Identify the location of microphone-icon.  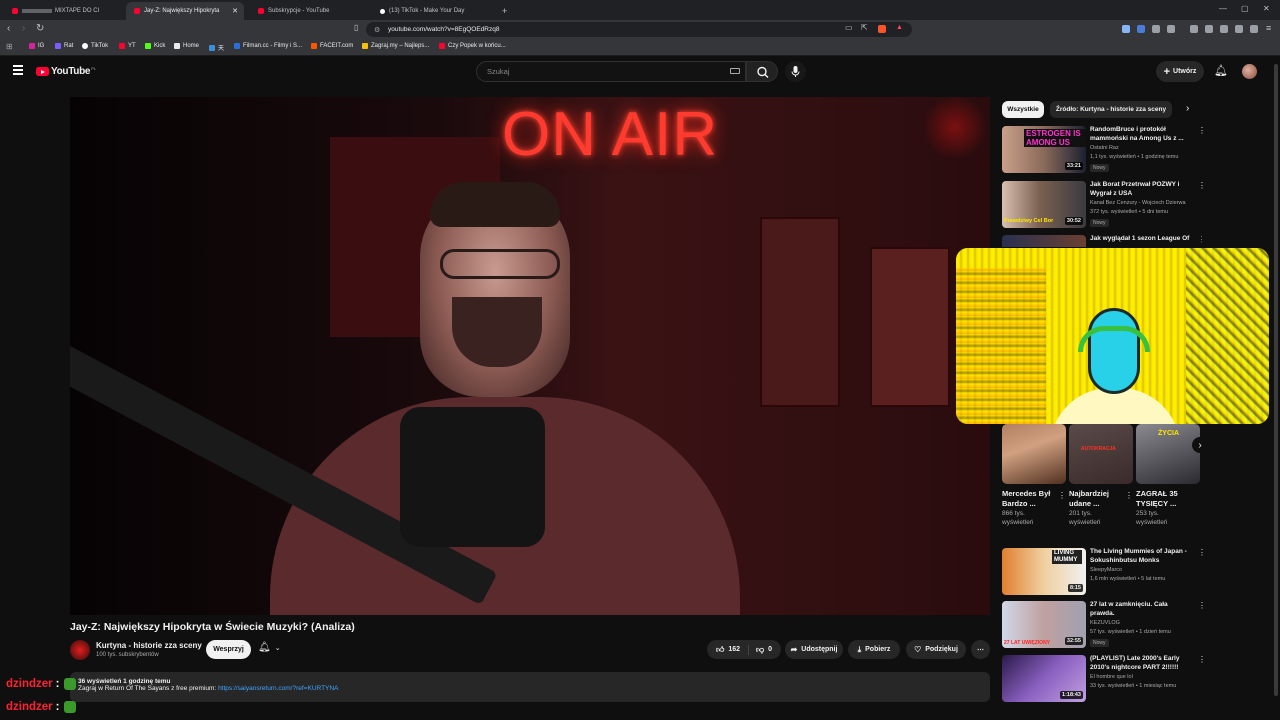
(795, 71).